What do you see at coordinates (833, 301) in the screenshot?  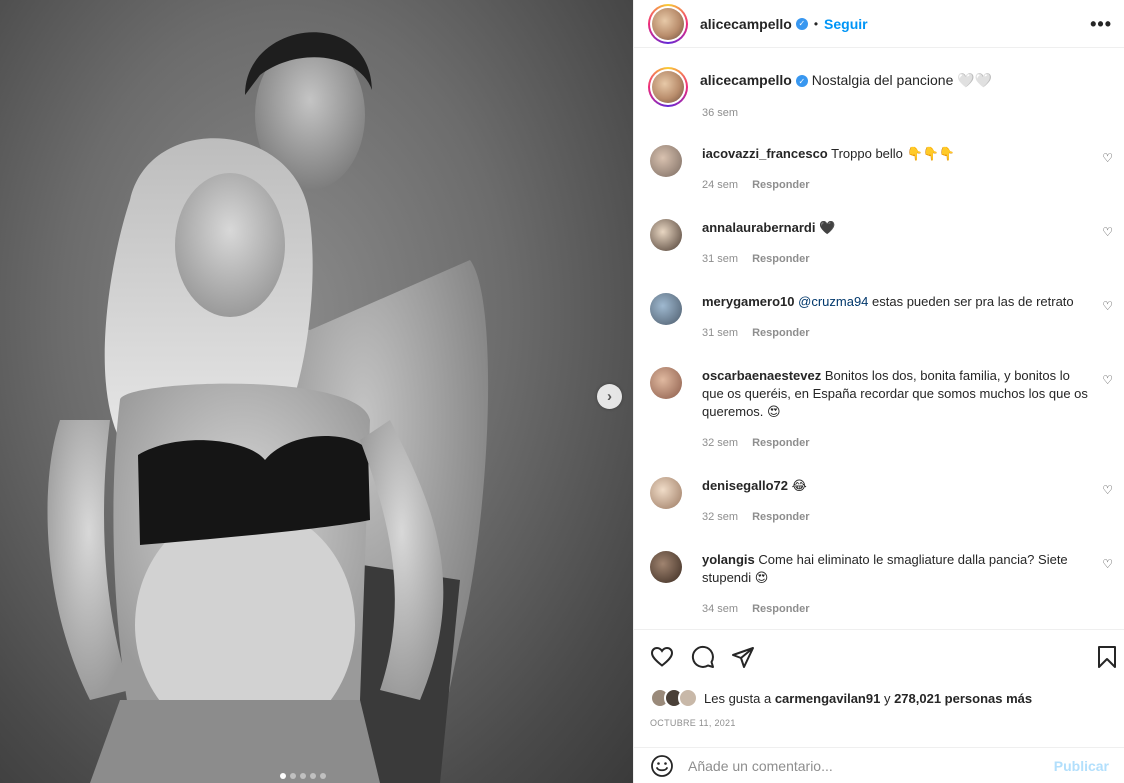 I see `comment-mention: @cruzma94` at bounding box center [833, 301].